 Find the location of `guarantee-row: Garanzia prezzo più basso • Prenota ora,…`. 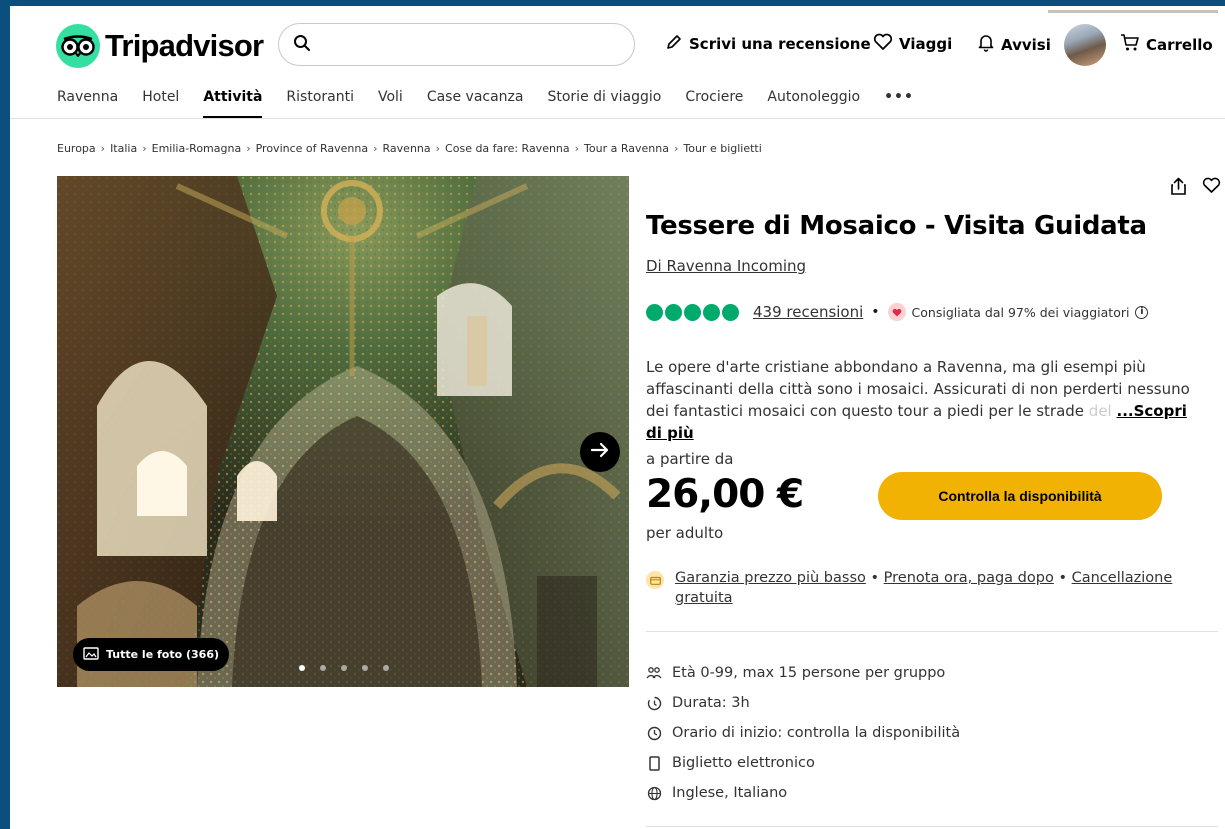

guarantee-row: Garanzia prezzo più basso • Prenota ora,… is located at coordinates (926, 588).